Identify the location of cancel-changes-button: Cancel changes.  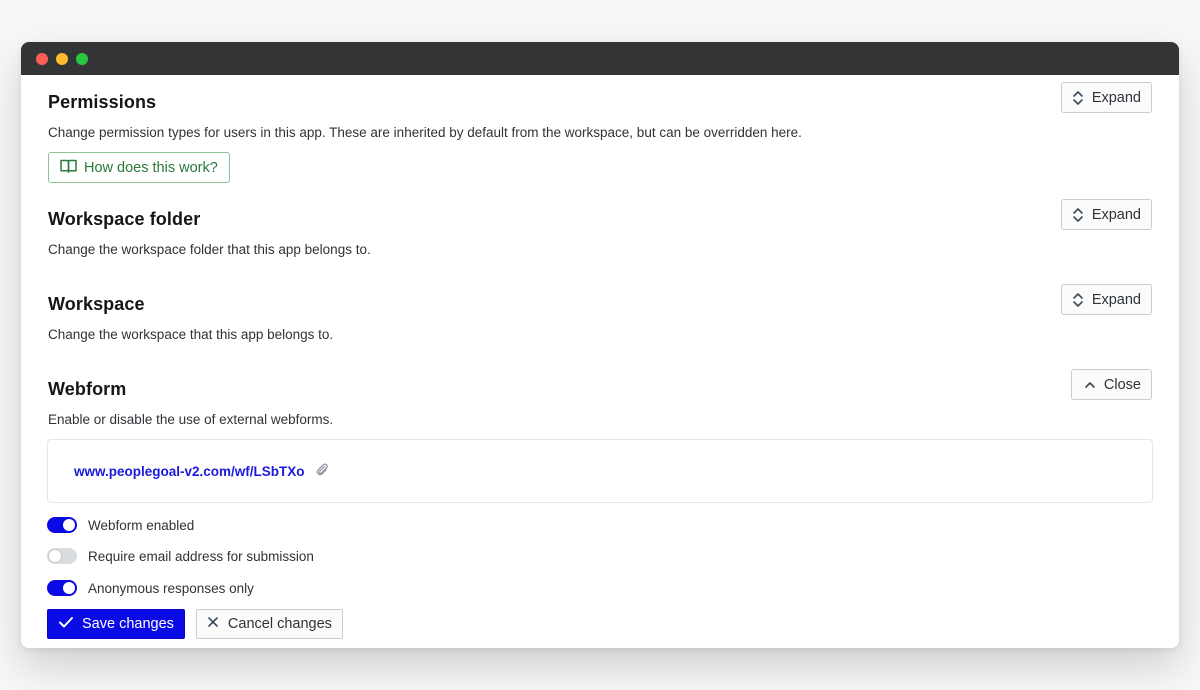
(269, 624).